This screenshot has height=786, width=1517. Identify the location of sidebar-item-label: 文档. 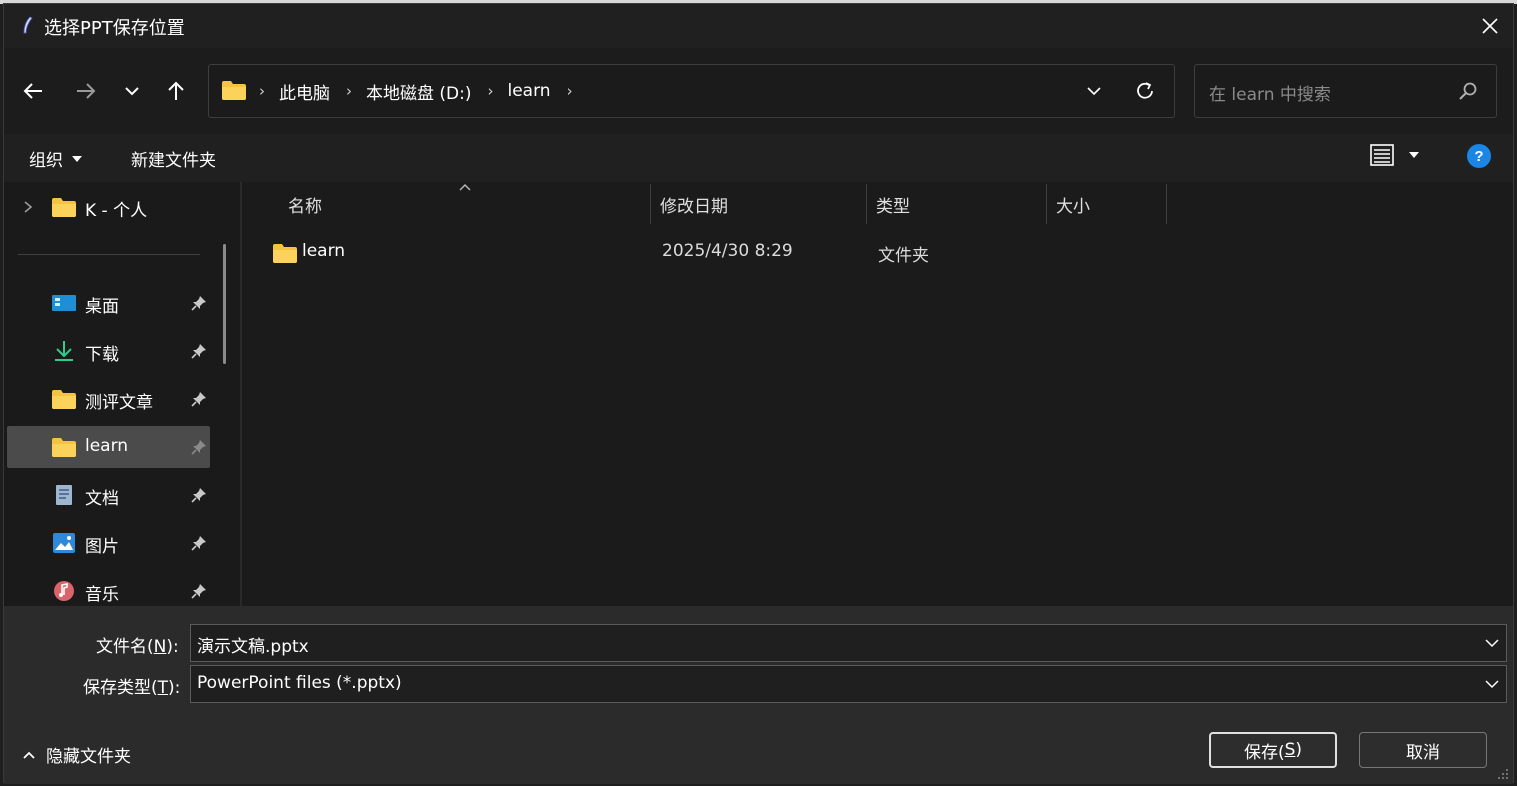
(102, 499).